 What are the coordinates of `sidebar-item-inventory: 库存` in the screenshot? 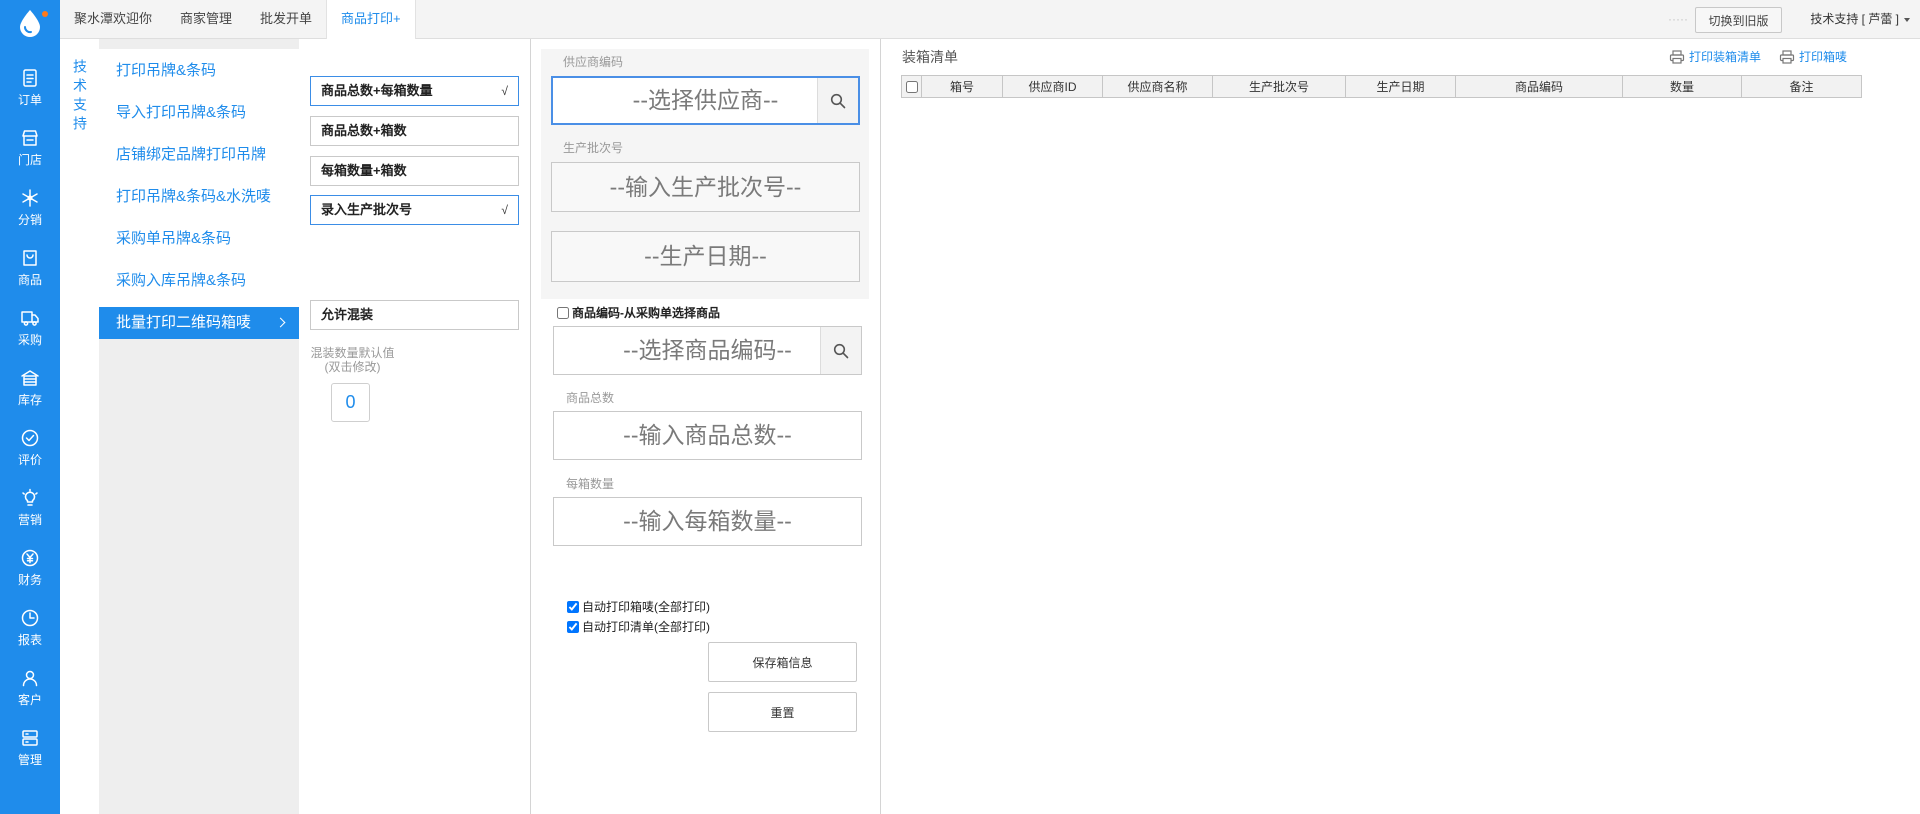 It's located at (30, 394).